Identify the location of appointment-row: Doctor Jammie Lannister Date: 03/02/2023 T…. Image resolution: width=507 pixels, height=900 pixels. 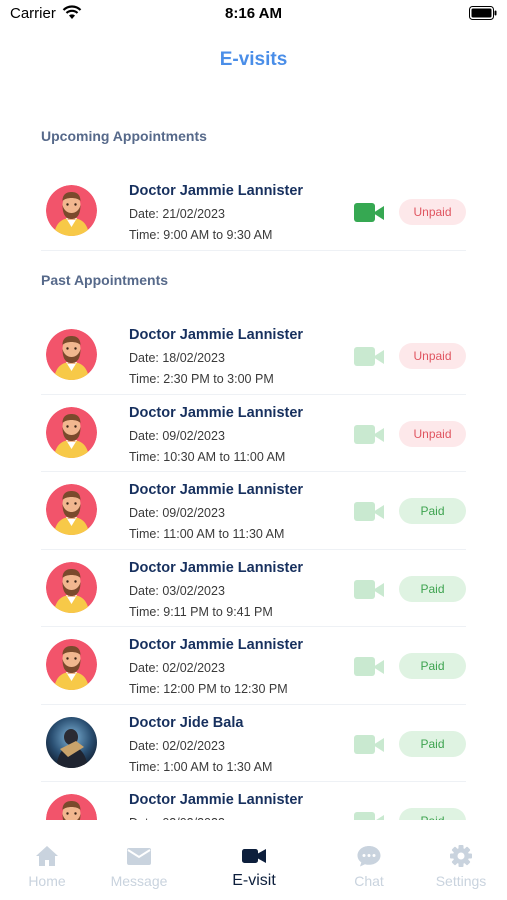
(253, 588).